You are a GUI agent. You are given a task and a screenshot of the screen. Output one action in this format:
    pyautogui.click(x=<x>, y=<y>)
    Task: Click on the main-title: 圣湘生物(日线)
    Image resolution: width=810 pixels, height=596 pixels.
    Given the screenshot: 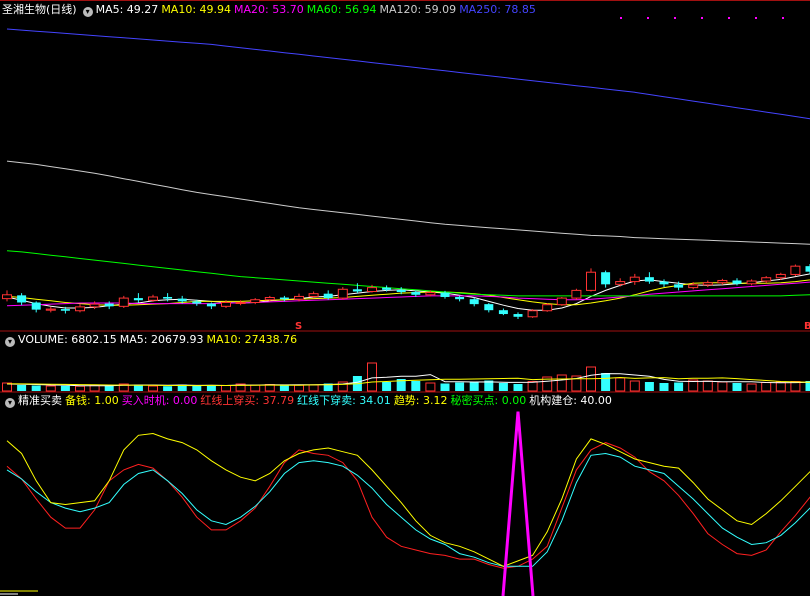 What is the action you would take?
    pyautogui.click(x=39, y=9)
    